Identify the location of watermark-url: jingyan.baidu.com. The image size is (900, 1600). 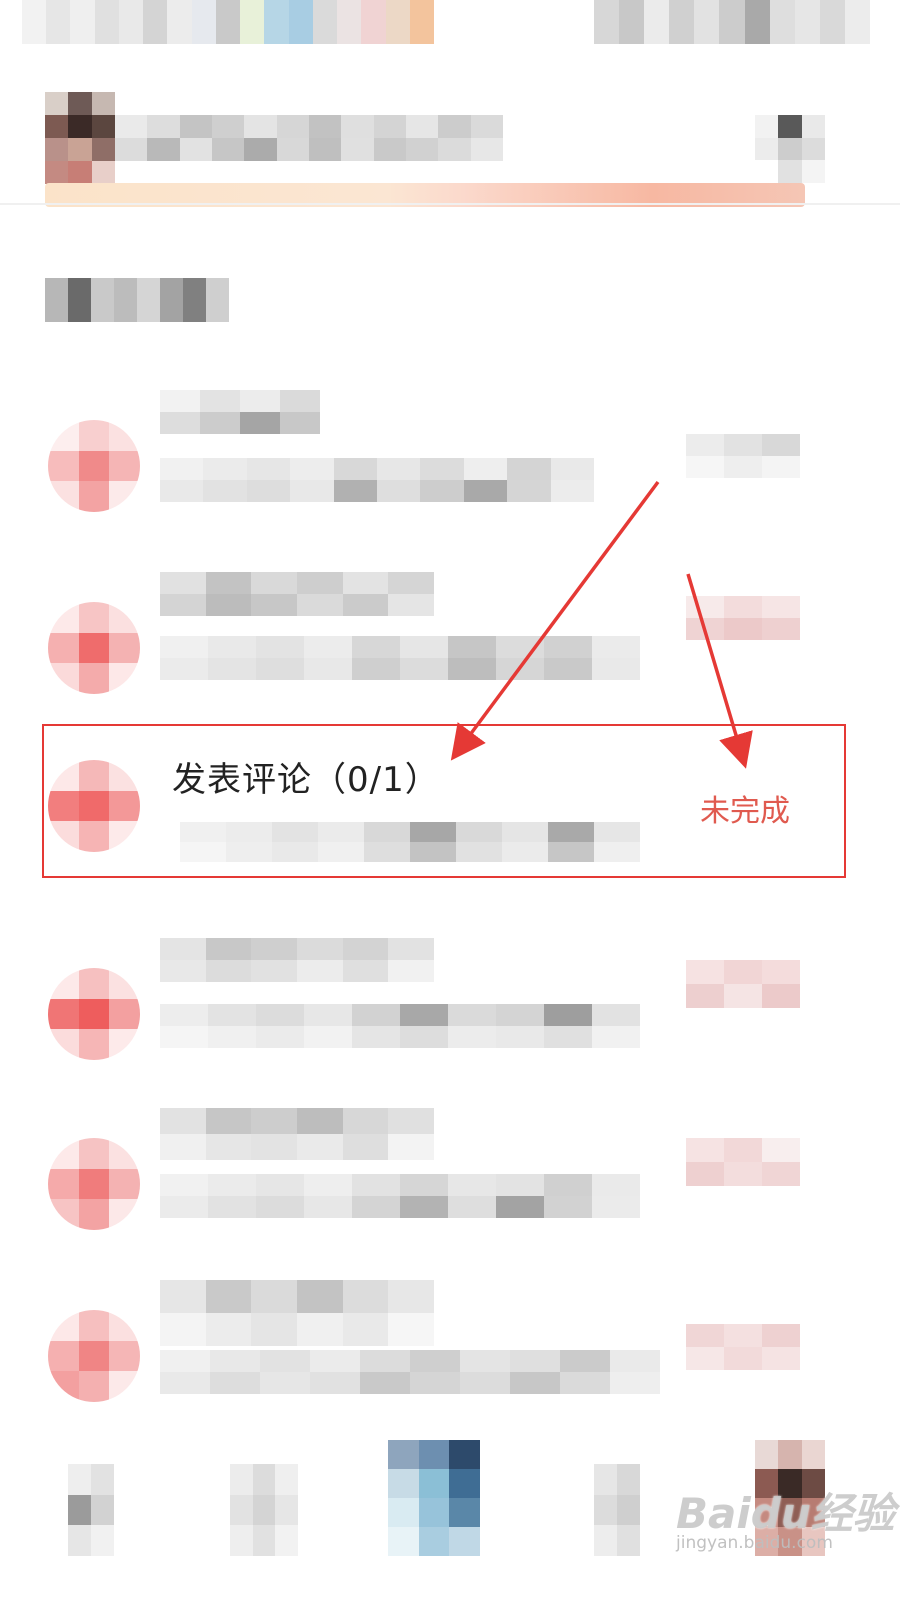
(754, 1543).